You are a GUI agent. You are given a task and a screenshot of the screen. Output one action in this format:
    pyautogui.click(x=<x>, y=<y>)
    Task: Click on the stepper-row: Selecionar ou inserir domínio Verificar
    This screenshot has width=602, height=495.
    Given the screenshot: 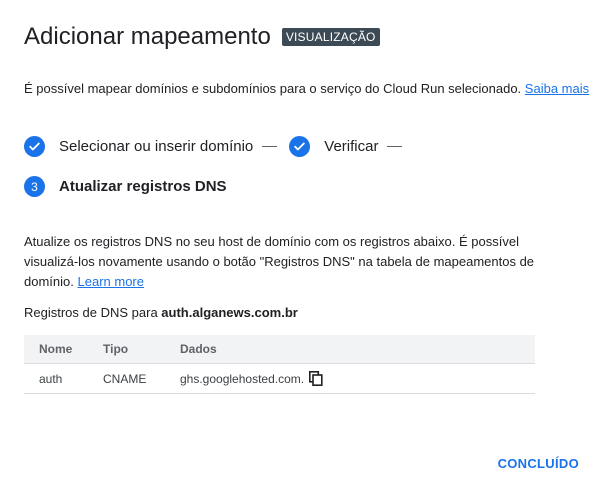 What is the action you would take?
    pyautogui.click(x=219, y=146)
    